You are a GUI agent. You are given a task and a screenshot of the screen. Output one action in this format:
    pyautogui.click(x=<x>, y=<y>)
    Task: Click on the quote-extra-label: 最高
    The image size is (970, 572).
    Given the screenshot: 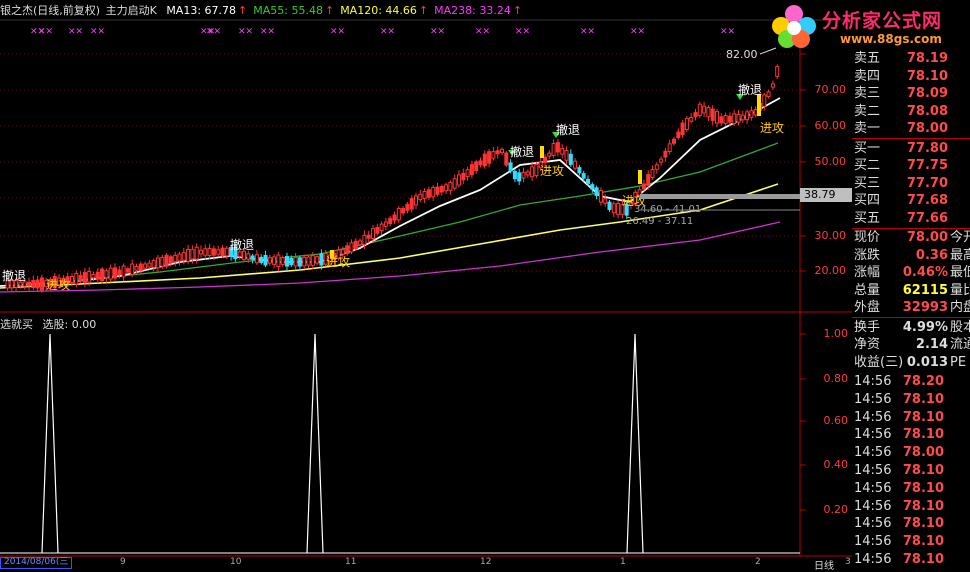 What is the action you would take?
    pyautogui.click(x=960, y=255)
    